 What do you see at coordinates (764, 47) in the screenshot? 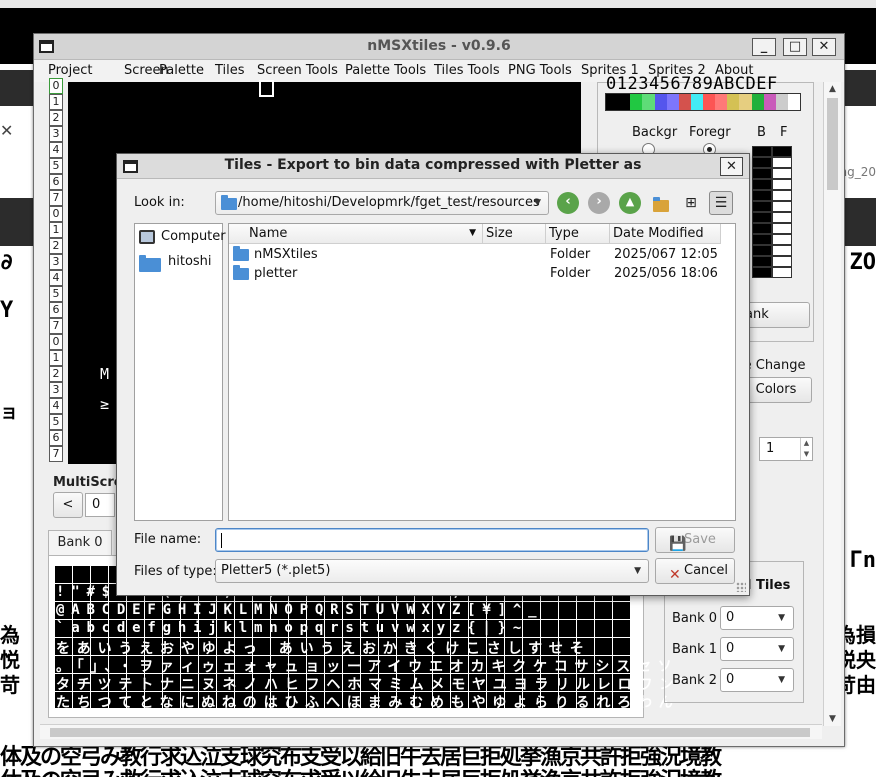
I see `minimize-button: _` at bounding box center [764, 47].